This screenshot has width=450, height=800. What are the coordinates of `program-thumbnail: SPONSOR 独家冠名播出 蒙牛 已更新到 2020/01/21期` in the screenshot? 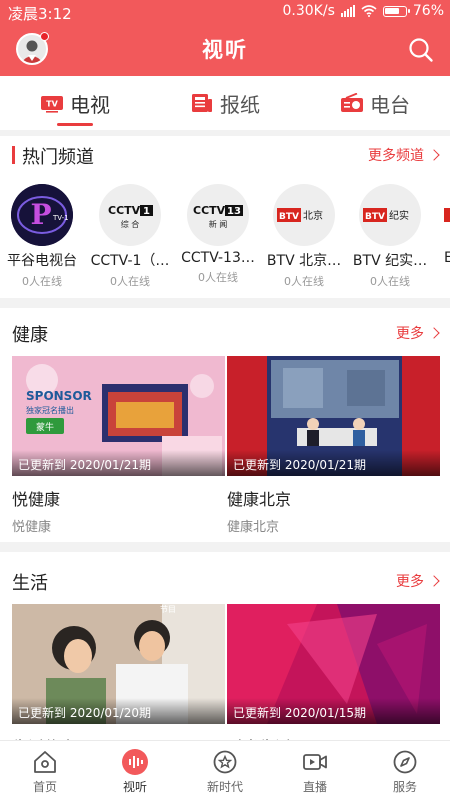 It's located at (118, 416).